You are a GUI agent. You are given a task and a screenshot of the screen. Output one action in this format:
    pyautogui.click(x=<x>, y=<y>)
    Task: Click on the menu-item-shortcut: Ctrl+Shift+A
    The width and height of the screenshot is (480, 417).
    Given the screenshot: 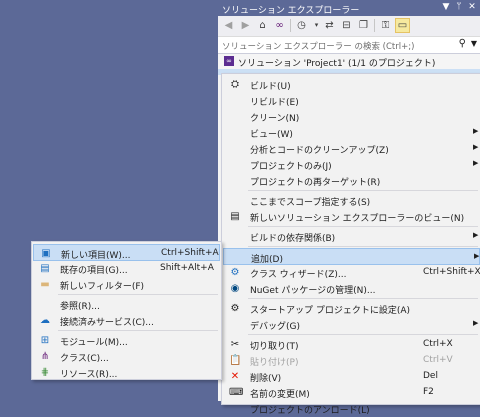 What is the action you would take?
    pyautogui.click(x=190, y=253)
    